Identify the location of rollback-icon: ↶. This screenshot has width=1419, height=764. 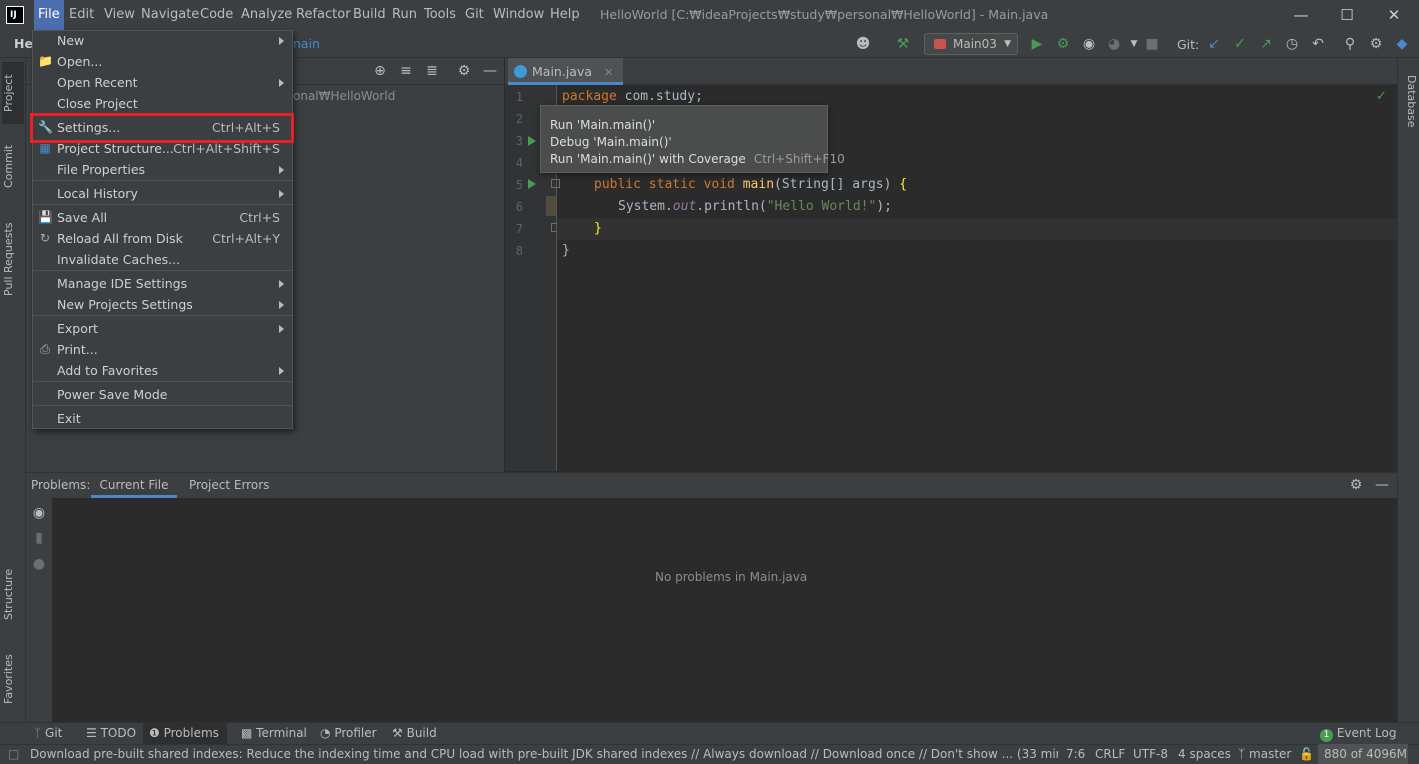
(1318, 44).